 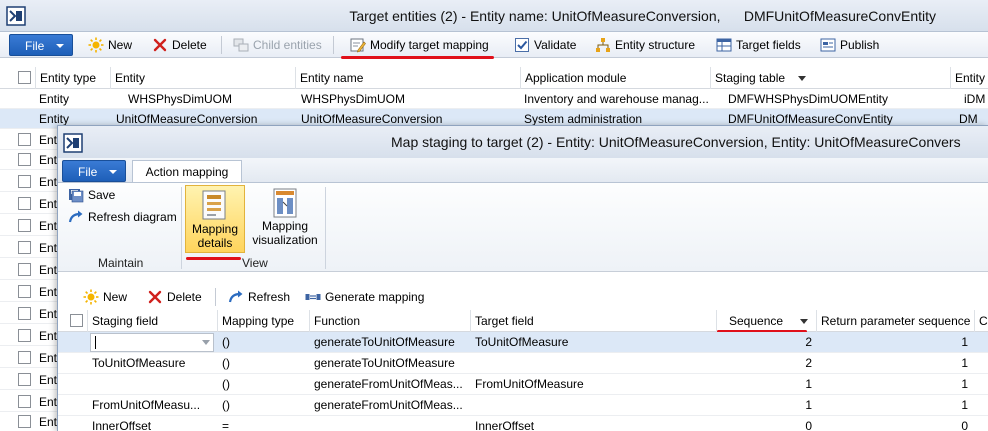 I want to click on column-header-target-field: Target field, so click(x=593, y=321).